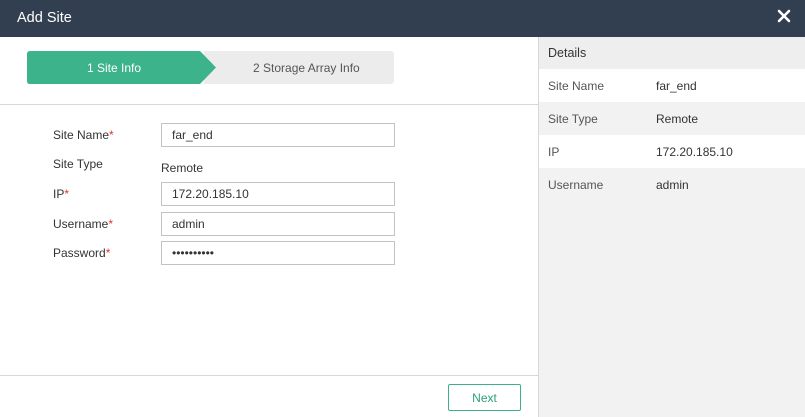 Image resolution: width=805 pixels, height=417 pixels. I want to click on divider, so click(269, 104).